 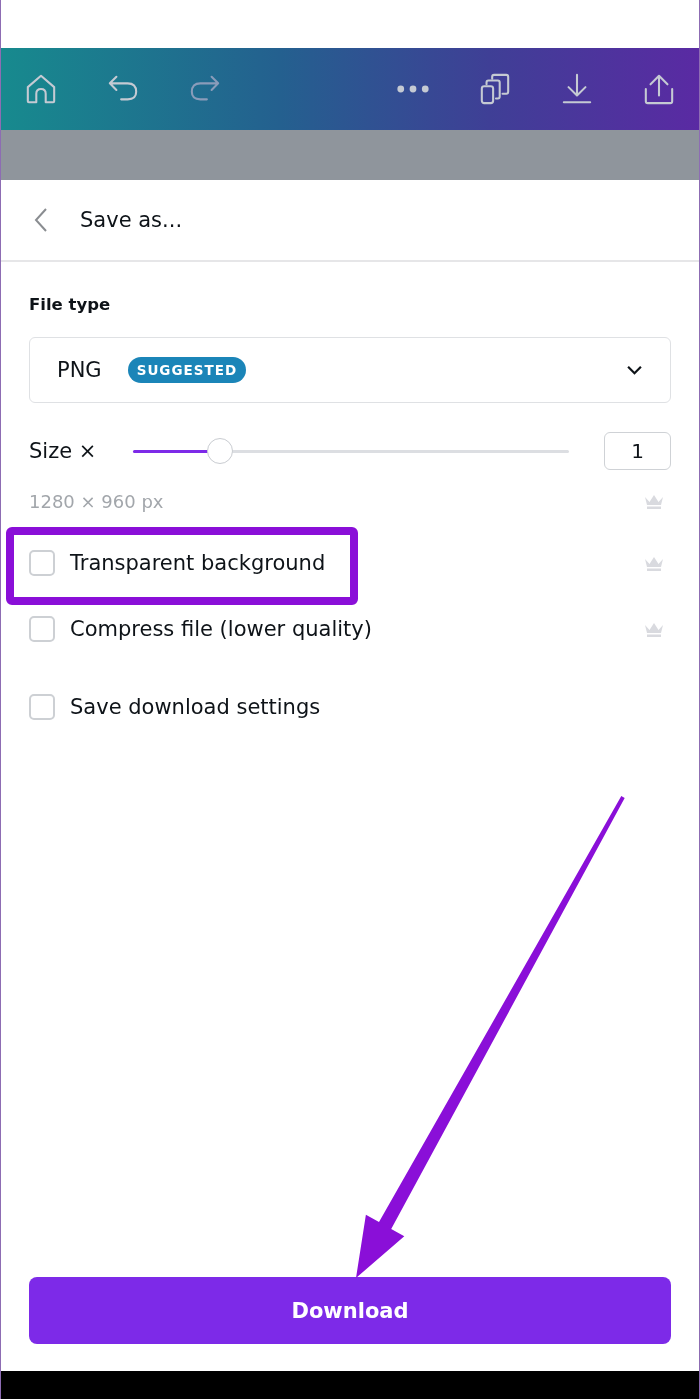 I want to click on file-type-value: PNG, so click(x=79, y=370).